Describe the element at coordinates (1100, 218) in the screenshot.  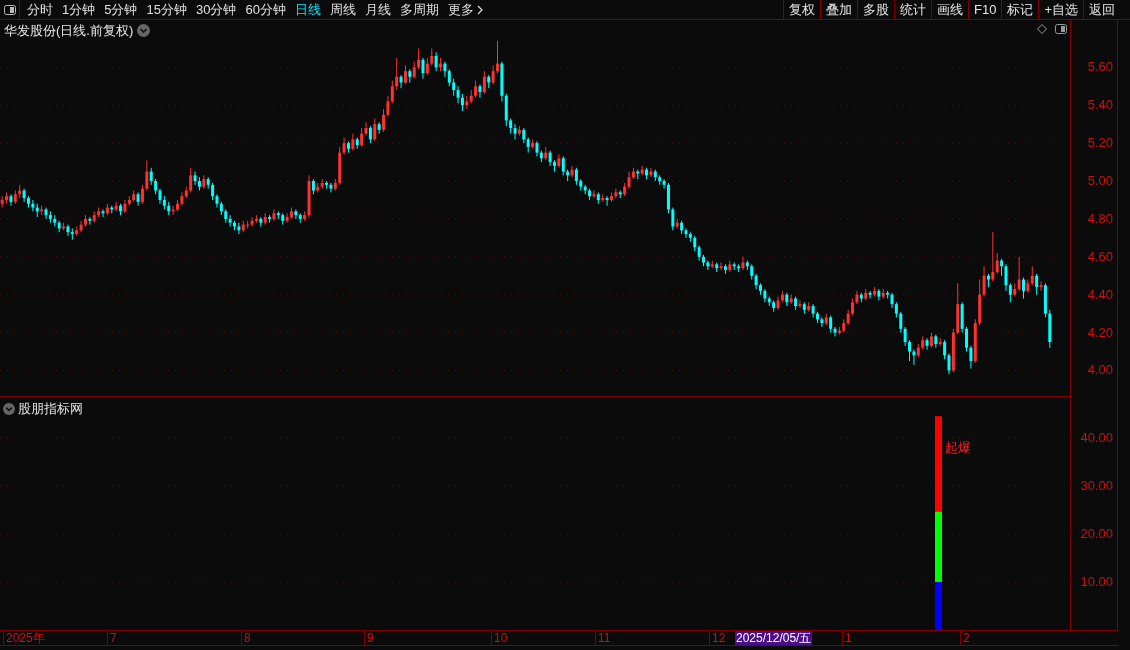
I see `axis-tick-label: 4.80` at that location.